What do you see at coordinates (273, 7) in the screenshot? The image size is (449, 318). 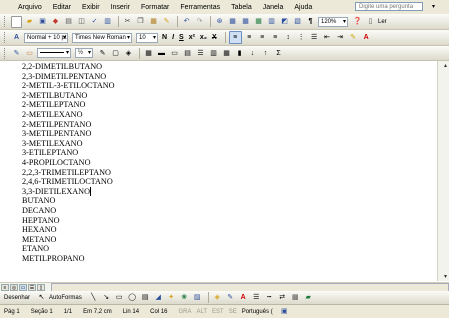 I see `menu-janela: Janela` at bounding box center [273, 7].